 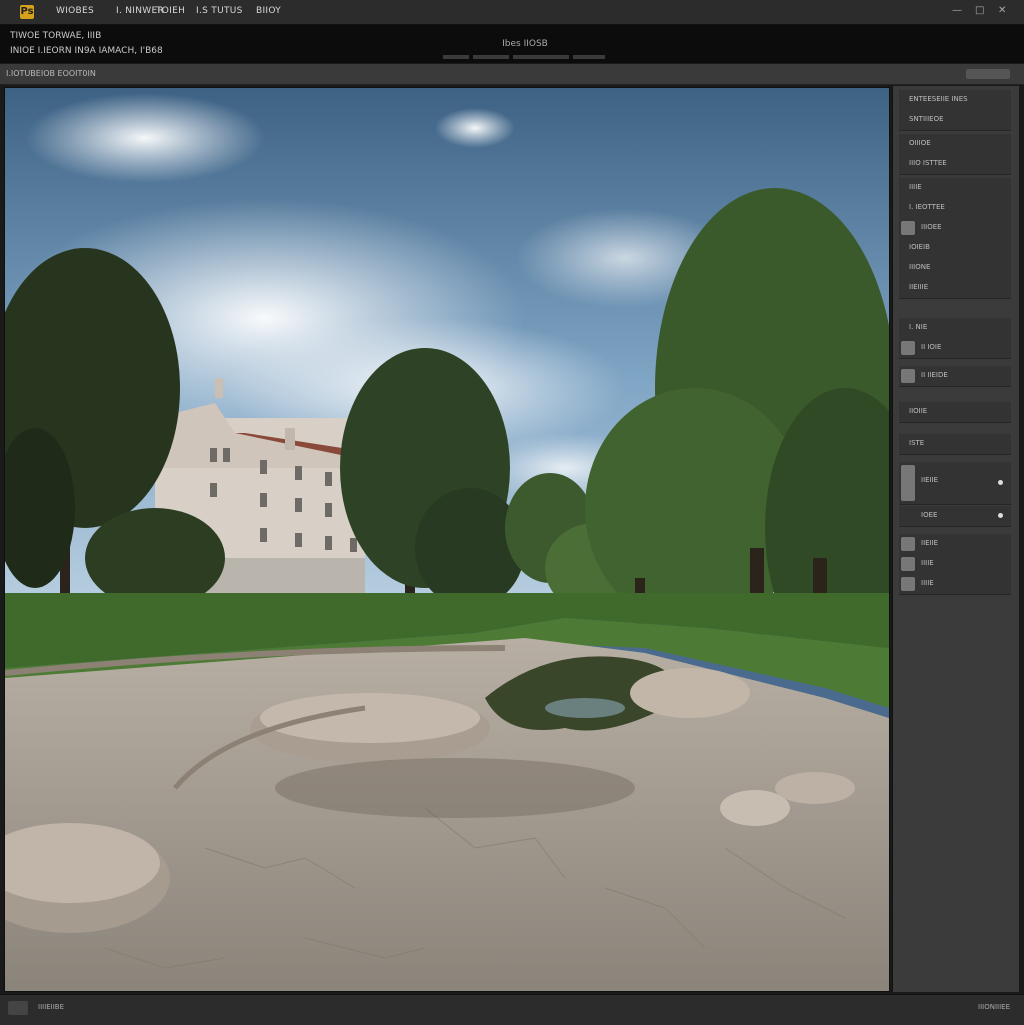 I want to click on panel-row: IOEE, so click(x=955, y=516).